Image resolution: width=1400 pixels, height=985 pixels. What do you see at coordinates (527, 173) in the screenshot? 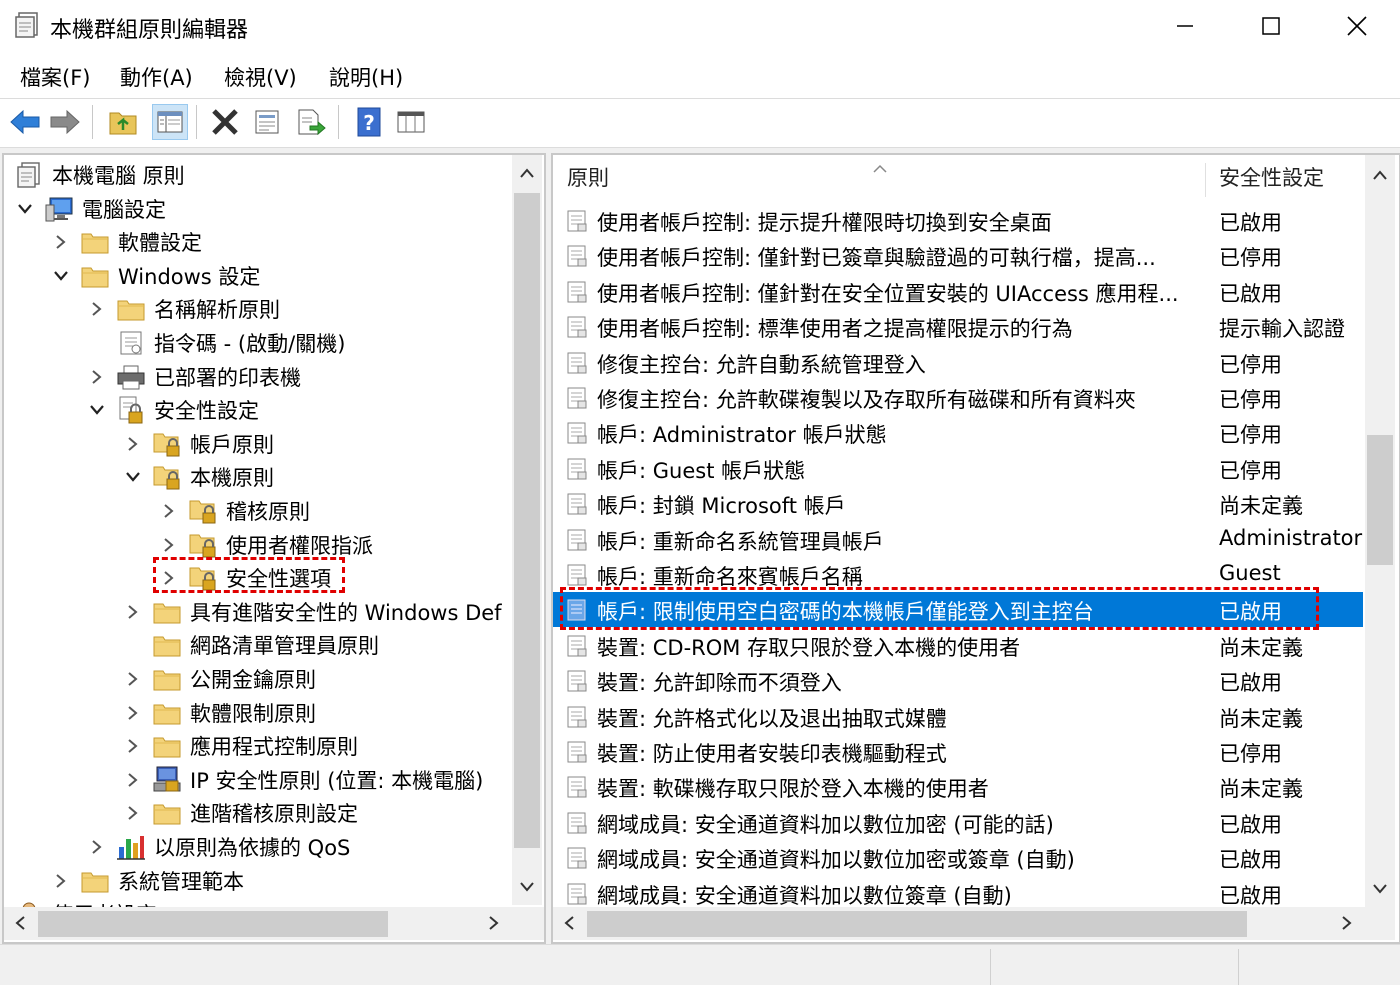
I see `tree-scroll-up-button` at bounding box center [527, 173].